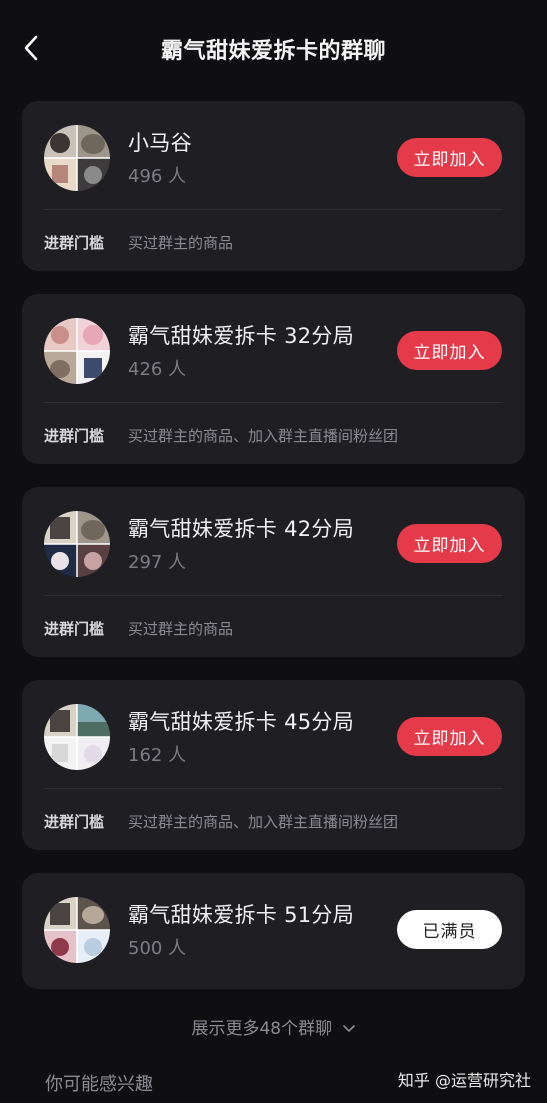 The image size is (547, 1103). What do you see at coordinates (241, 336) in the screenshot?
I see `group-name: 霸气甜妹爱拆卡 32分局` at bounding box center [241, 336].